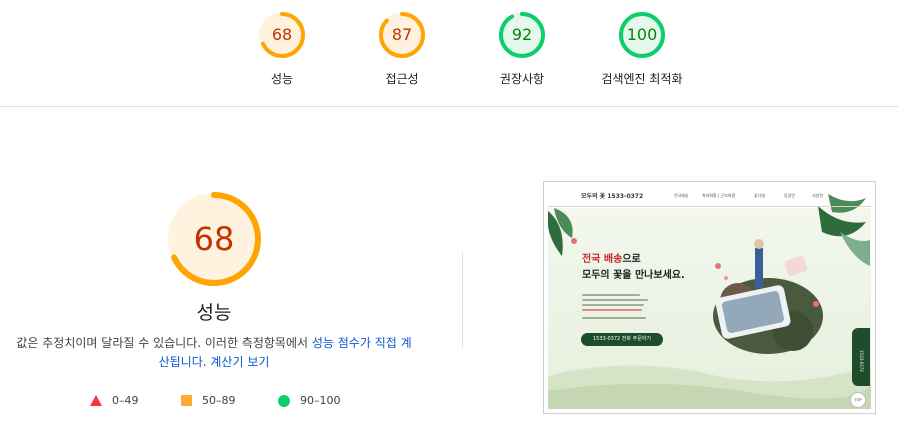  I want to click on legend-fail: 0–49, so click(114, 400).